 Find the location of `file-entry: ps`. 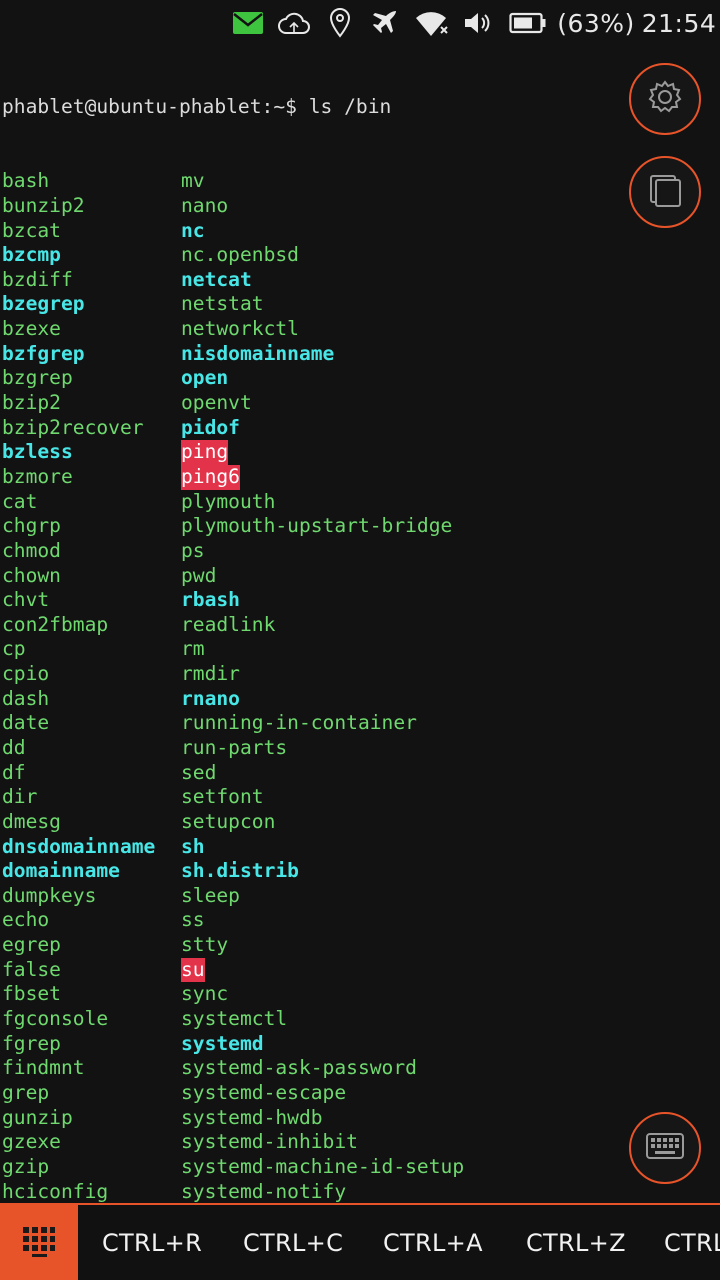

file-entry: ps is located at coordinates (193, 550).